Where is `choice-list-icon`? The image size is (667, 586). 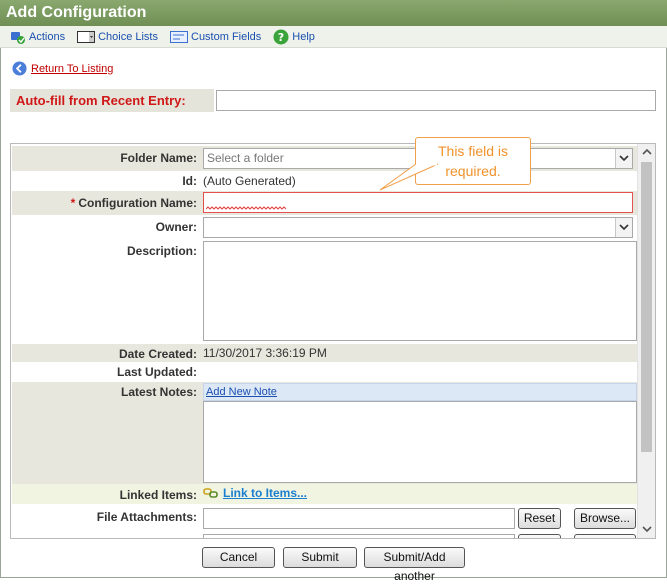
choice-list-icon is located at coordinates (86, 36).